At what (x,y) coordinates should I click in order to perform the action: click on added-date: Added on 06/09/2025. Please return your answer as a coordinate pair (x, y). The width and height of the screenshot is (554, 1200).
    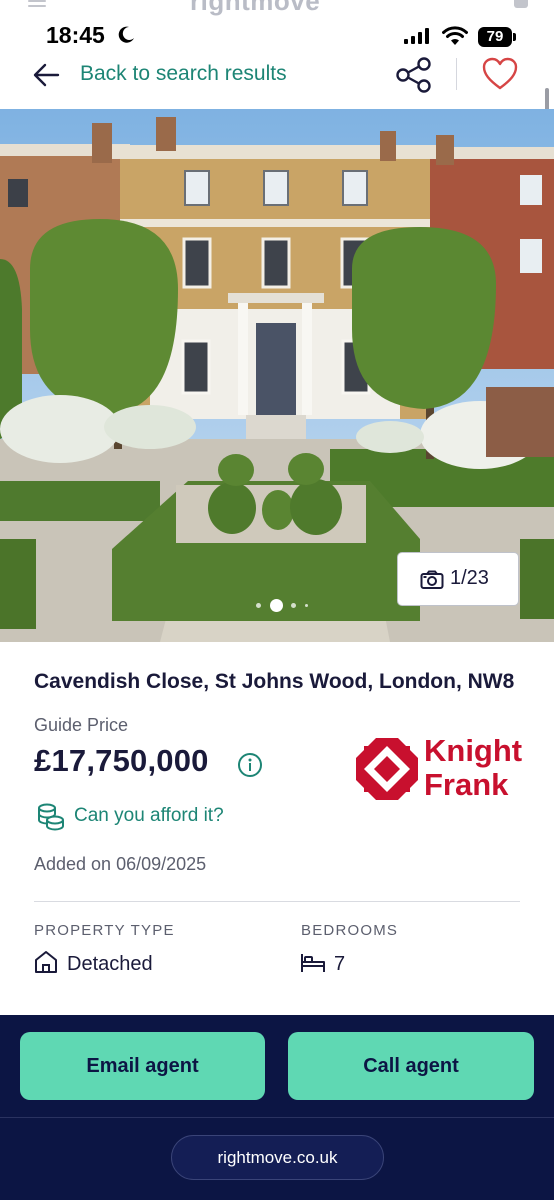
    Looking at the image, I should click on (120, 864).